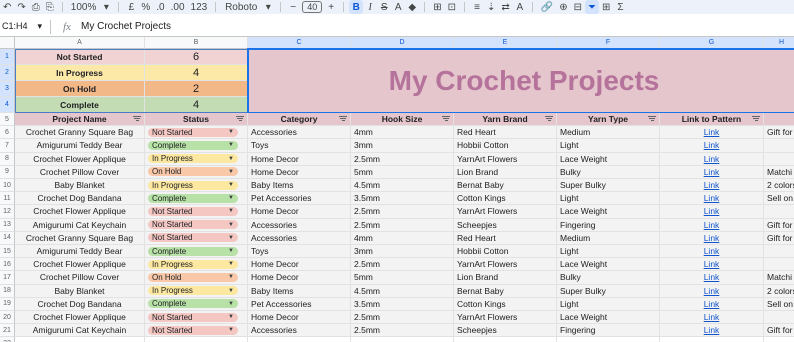  I want to click on row-header-13: 13, so click(7, 225).